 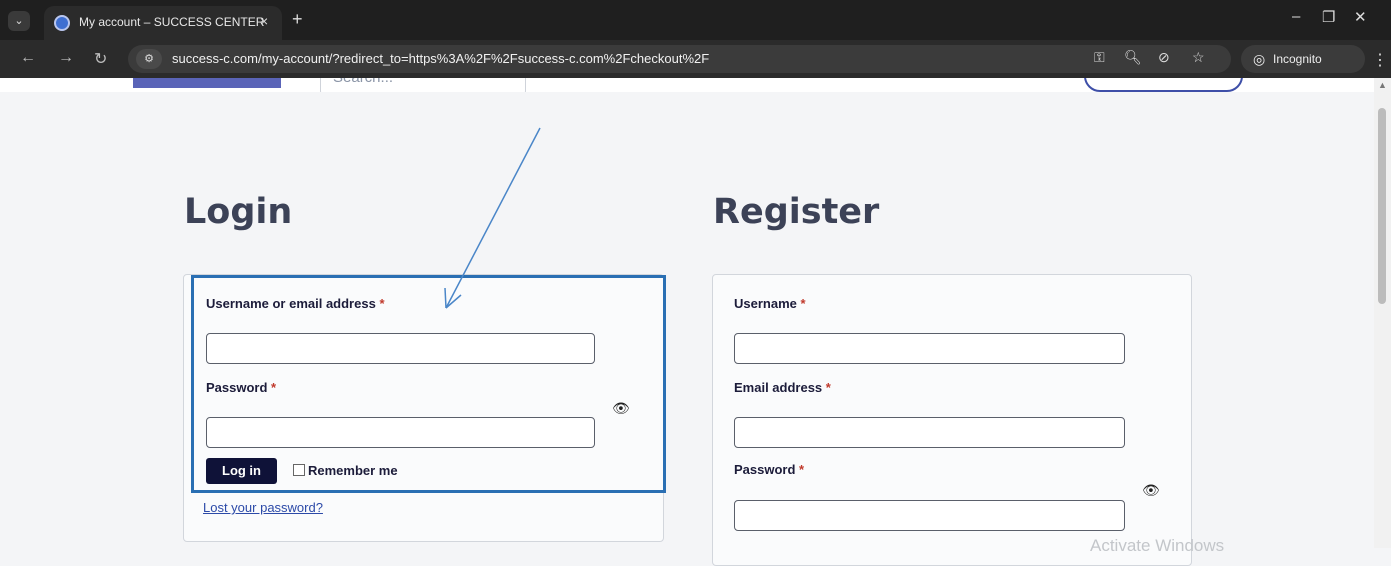 I want to click on annotation-arrow, so click(x=492, y=218).